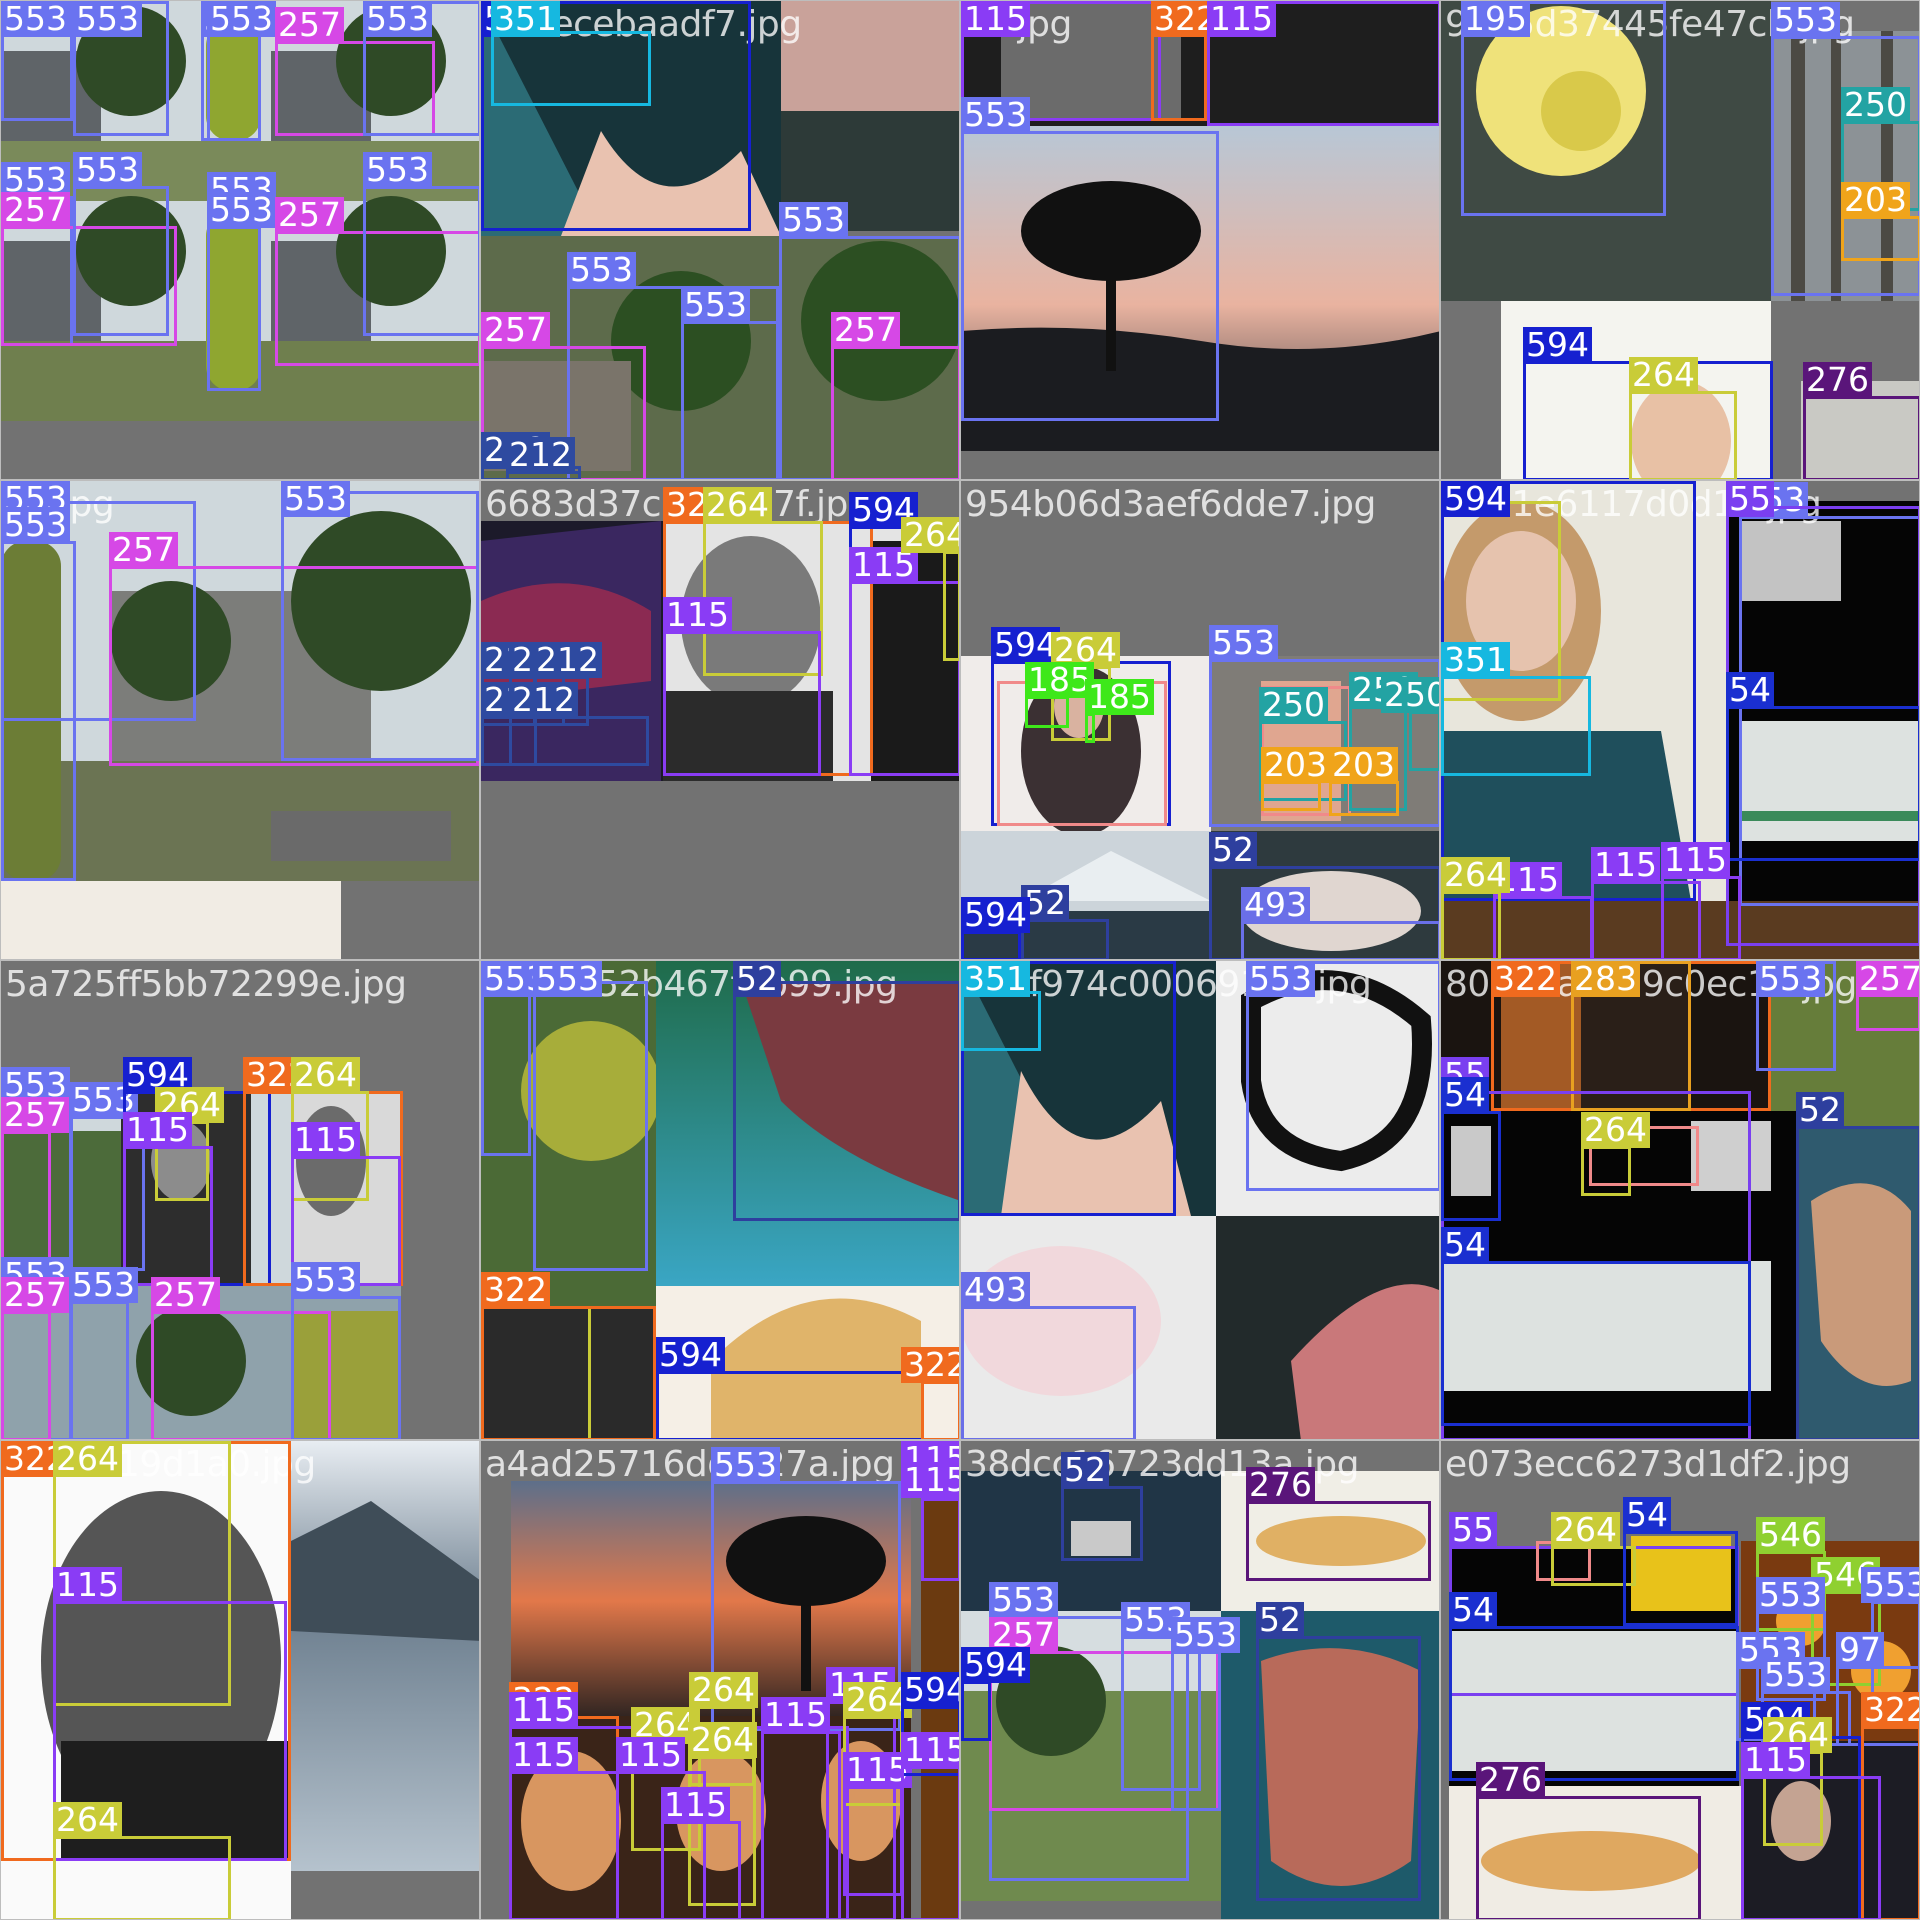 The image size is (1920, 1920). Describe the element at coordinates (1495, 19) in the screenshot. I see `detection-class-label: 195` at that location.